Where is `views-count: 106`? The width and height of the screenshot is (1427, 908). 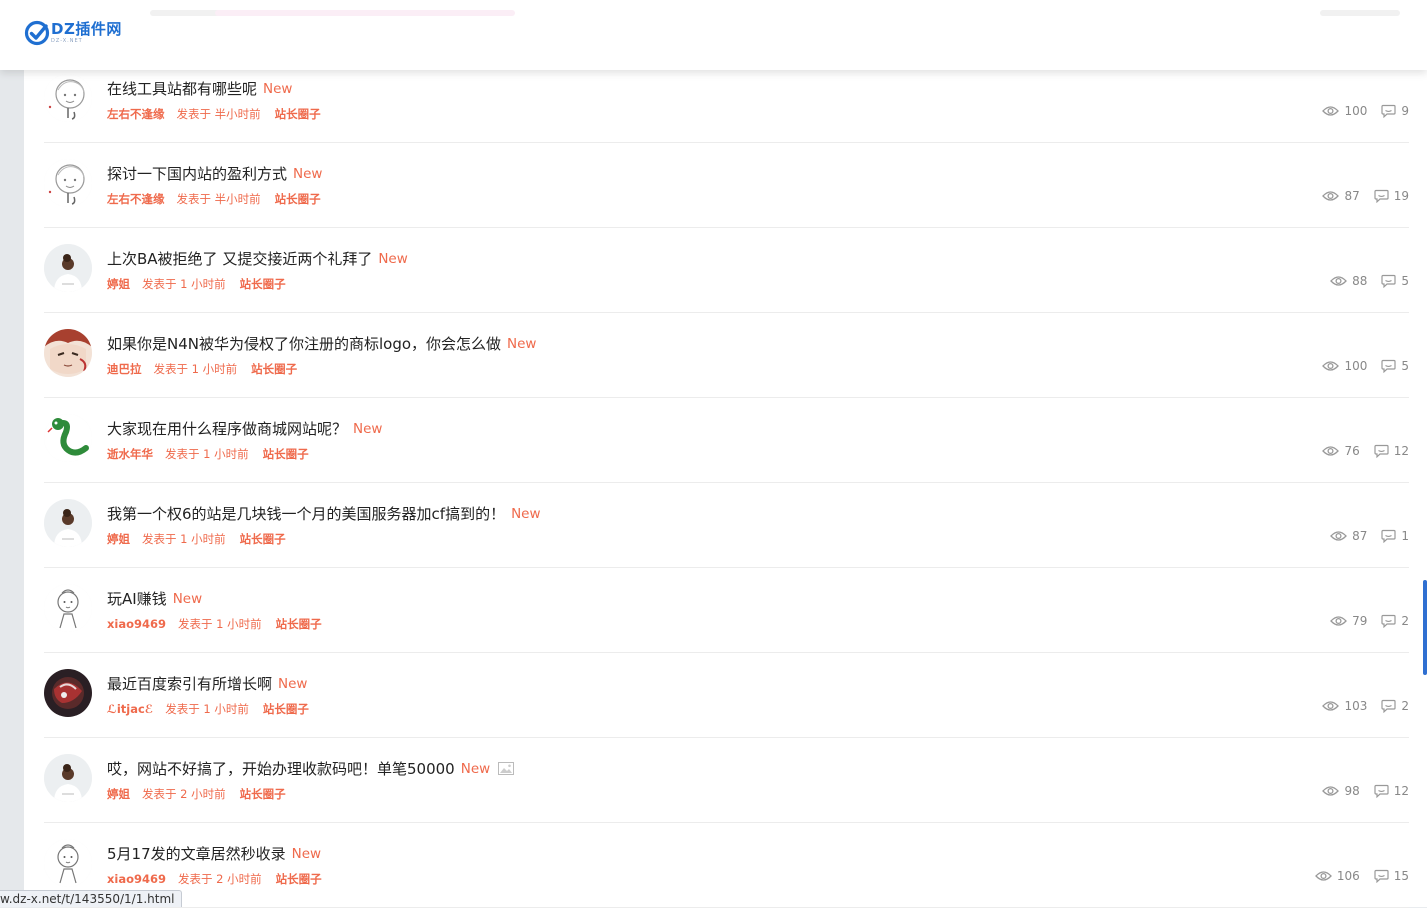
views-count: 106 is located at coordinates (1348, 876).